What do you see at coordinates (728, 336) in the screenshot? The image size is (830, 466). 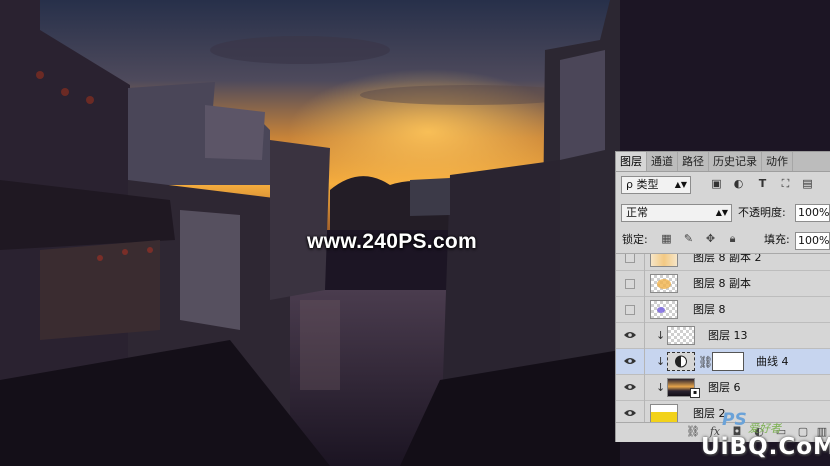 I see `layer-name: 图层 13` at bounding box center [728, 336].